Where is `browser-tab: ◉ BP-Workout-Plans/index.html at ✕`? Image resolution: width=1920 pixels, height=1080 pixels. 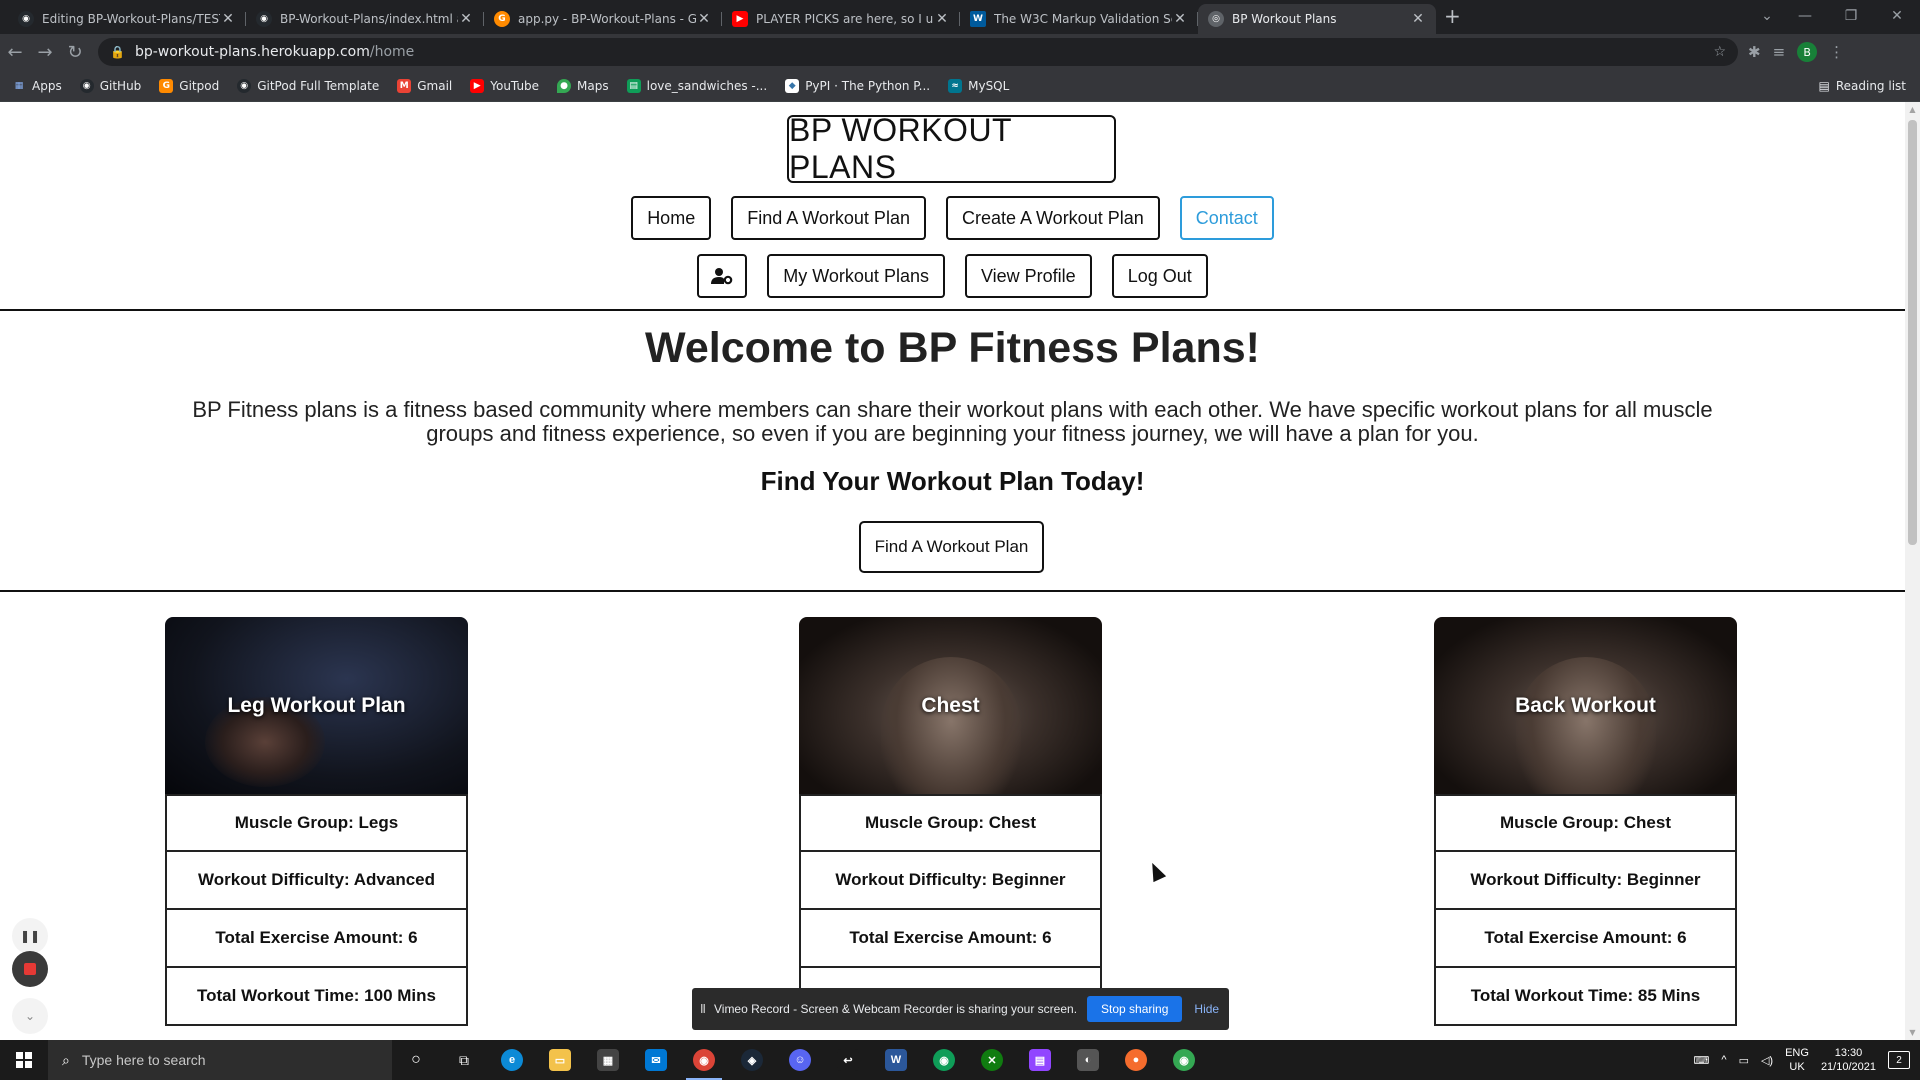
browser-tab: ◉ BP-Workout-Plans/index.html at ✕ is located at coordinates (365, 19).